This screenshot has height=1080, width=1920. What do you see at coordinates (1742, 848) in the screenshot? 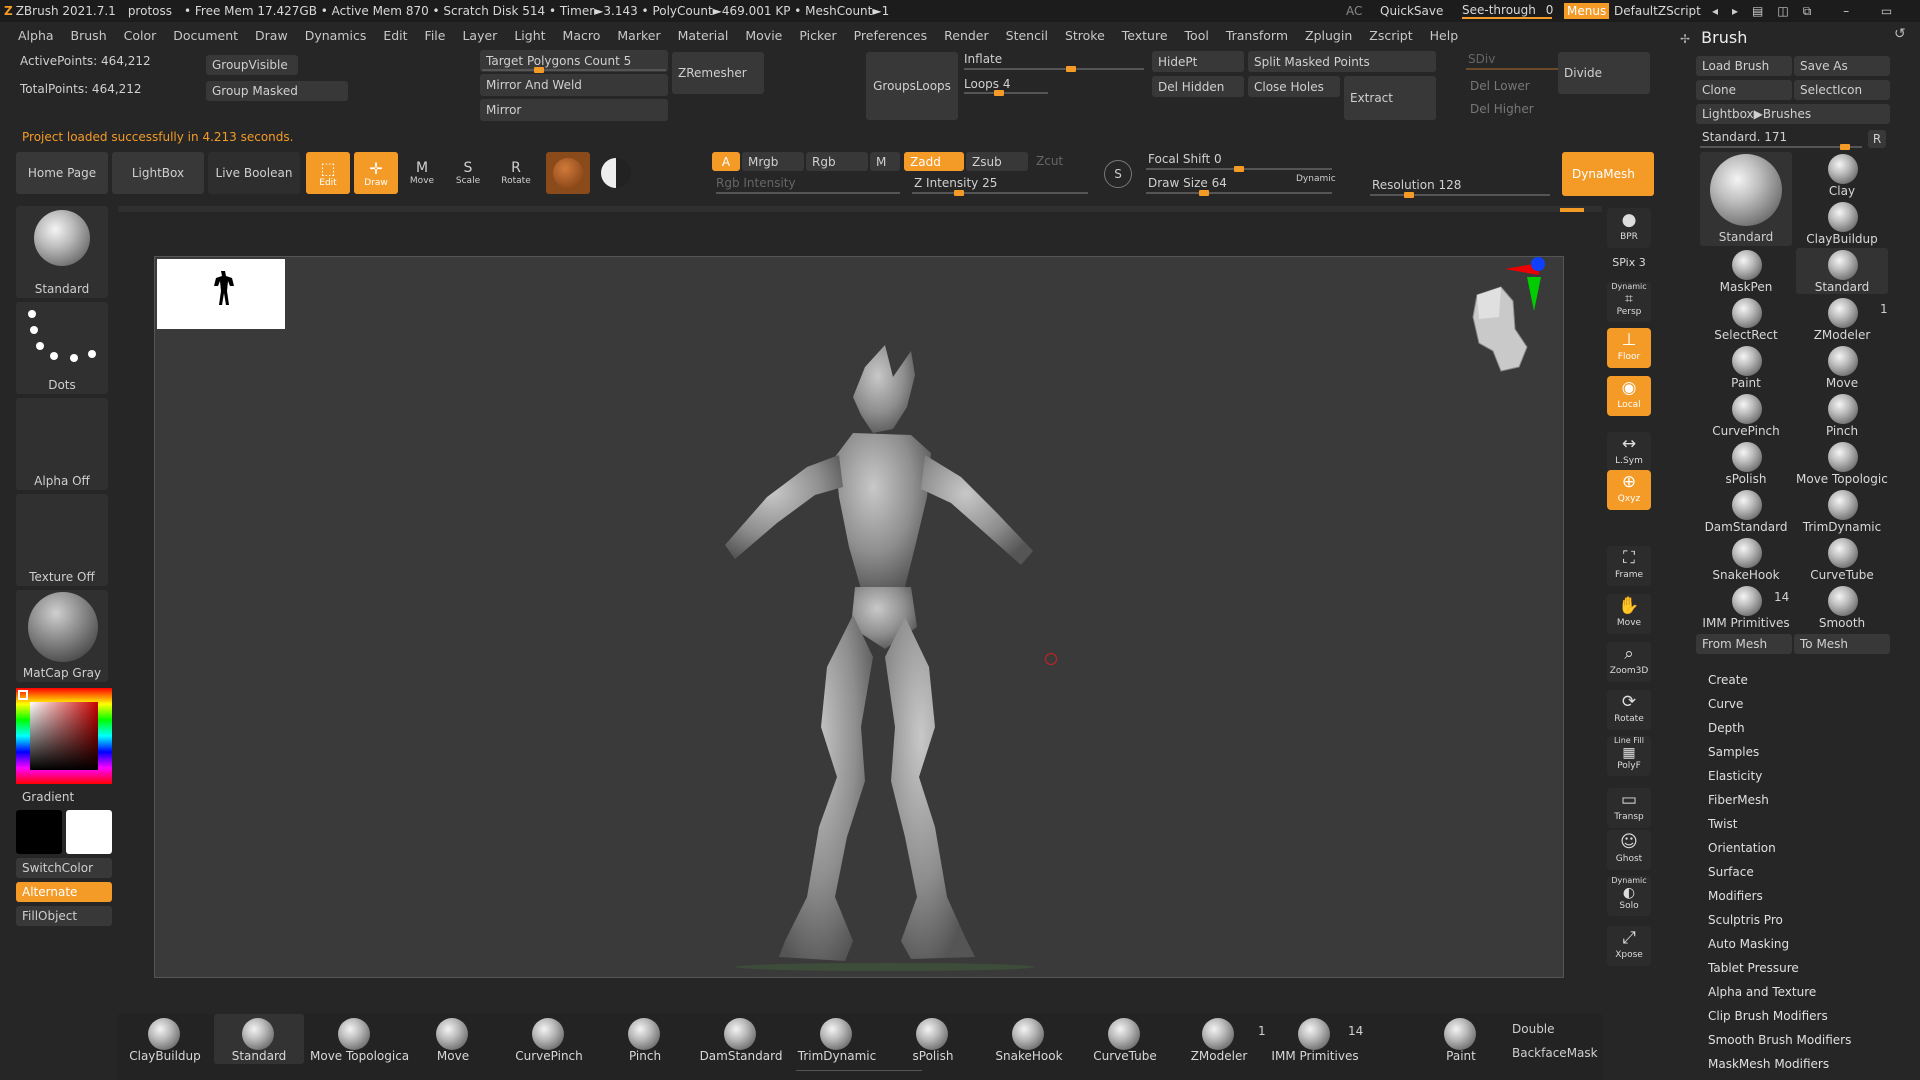
I see `subpalette-orientation: Orientation` at bounding box center [1742, 848].